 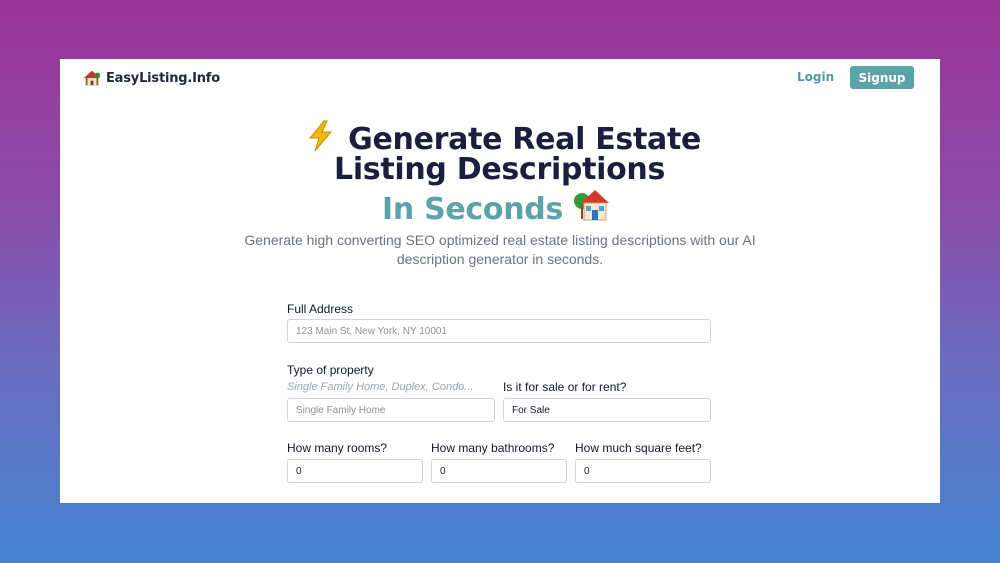 I want to click on rooms-label: How many rooms?, so click(x=337, y=448).